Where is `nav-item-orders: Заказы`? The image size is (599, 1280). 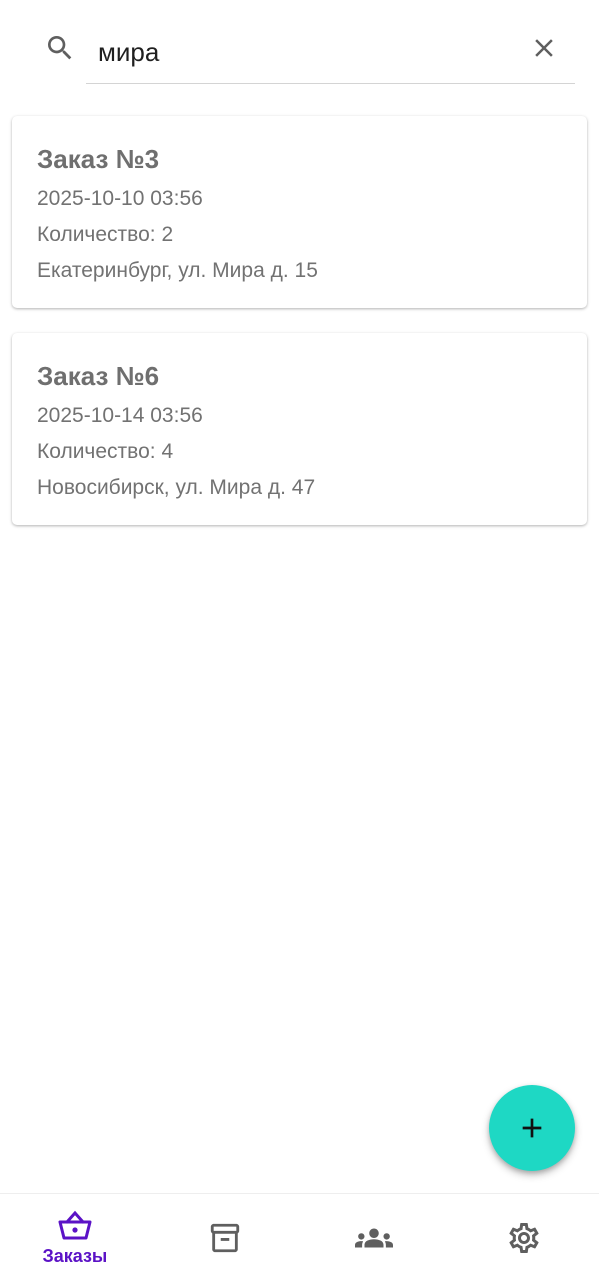
nav-item-orders: Заказы is located at coordinates (75, 1237).